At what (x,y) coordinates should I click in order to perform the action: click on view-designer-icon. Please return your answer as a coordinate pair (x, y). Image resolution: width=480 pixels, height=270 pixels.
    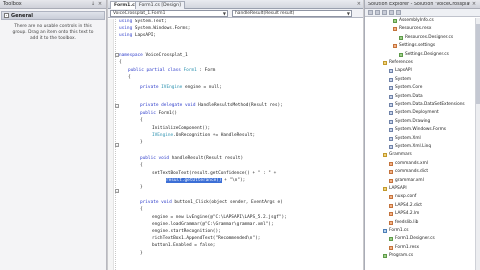
    Looking at the image, I should click on (398, 12).